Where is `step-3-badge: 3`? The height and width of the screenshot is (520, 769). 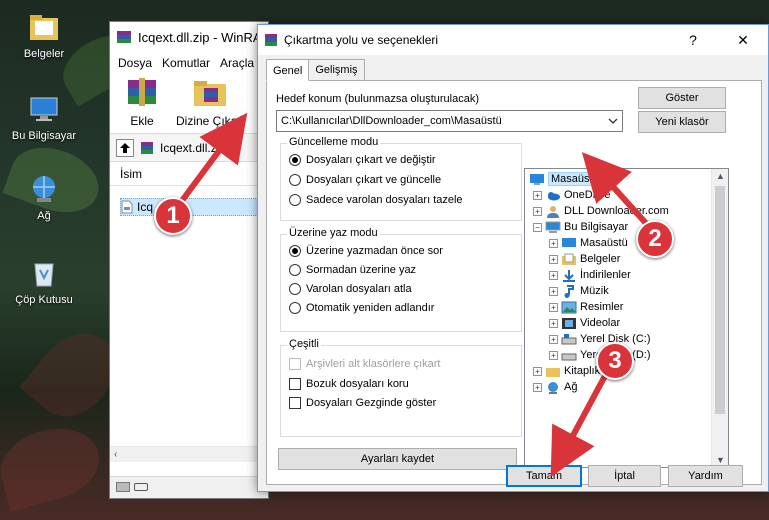 step-3-badge: 3 is located at coordinates (615, 361).